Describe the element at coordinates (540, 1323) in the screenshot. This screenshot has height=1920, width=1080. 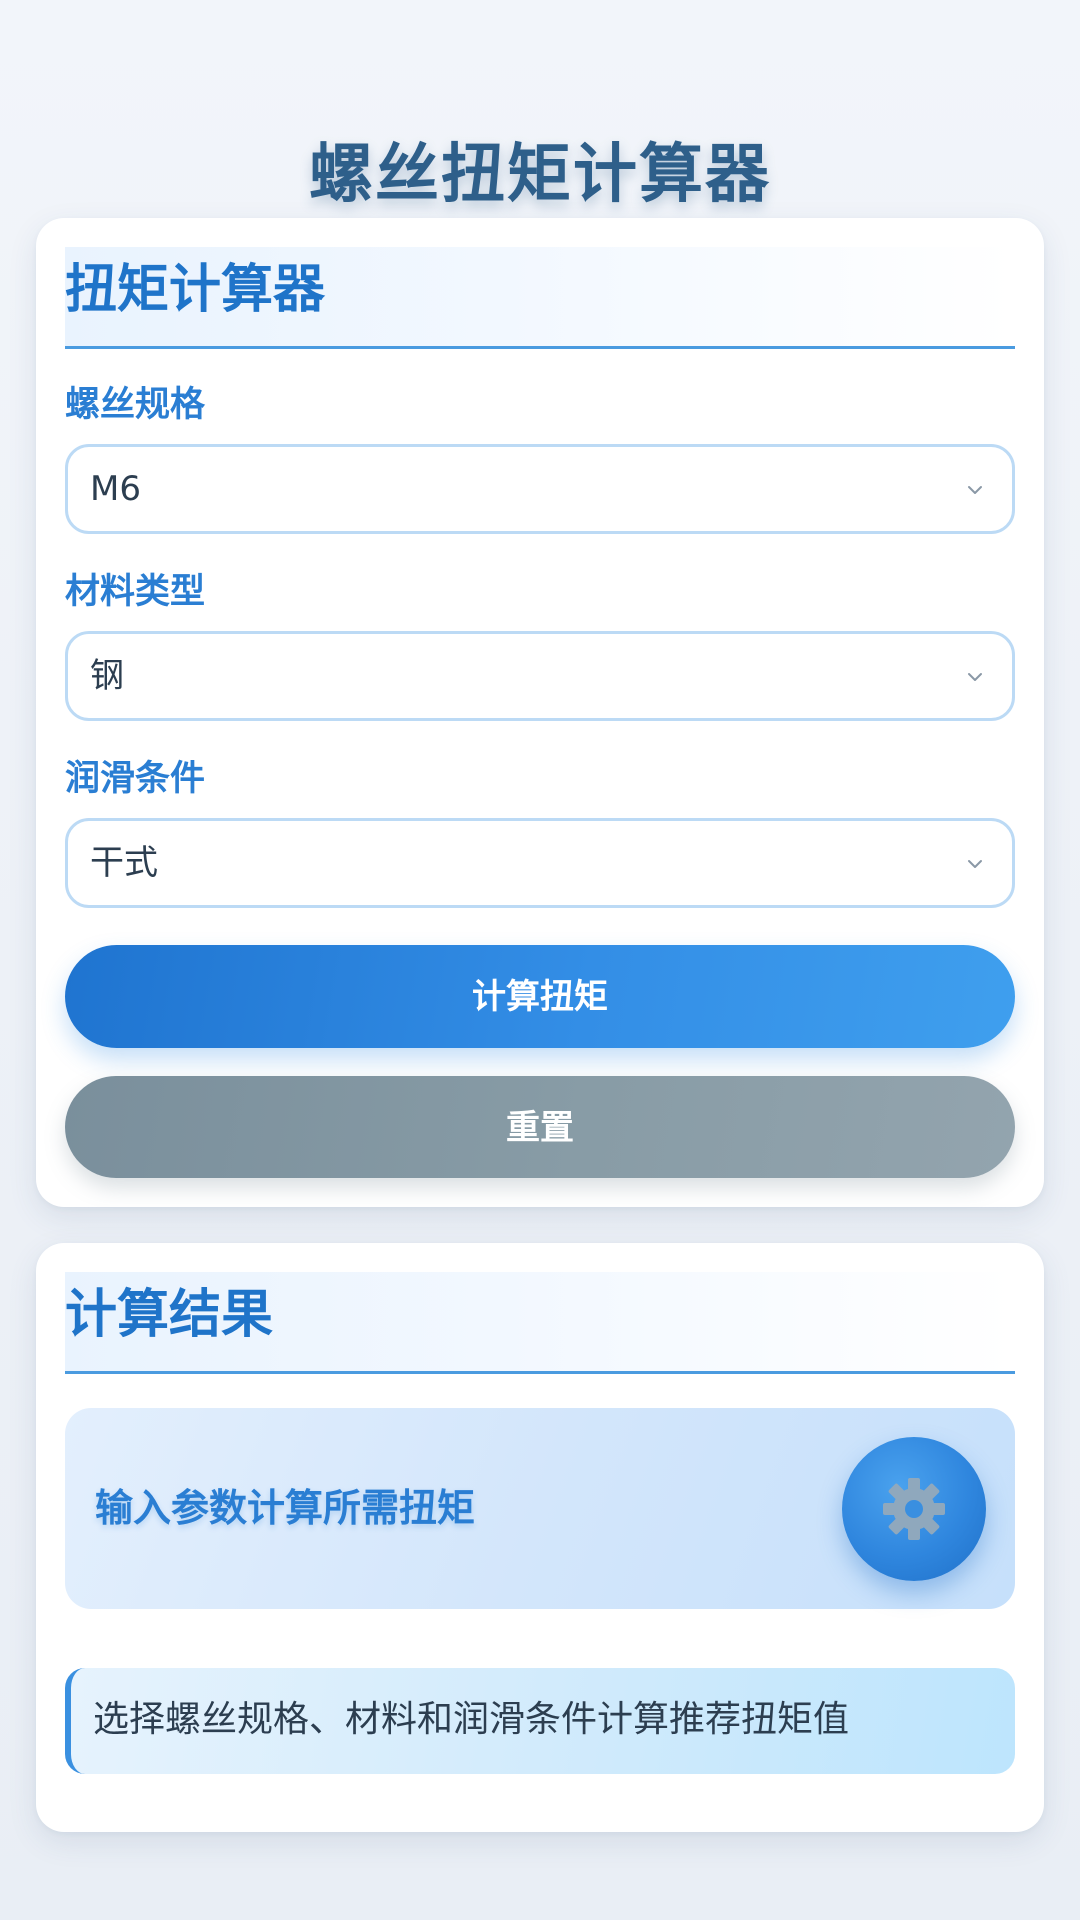
I see `result-card-header: 计算结果` at that location.